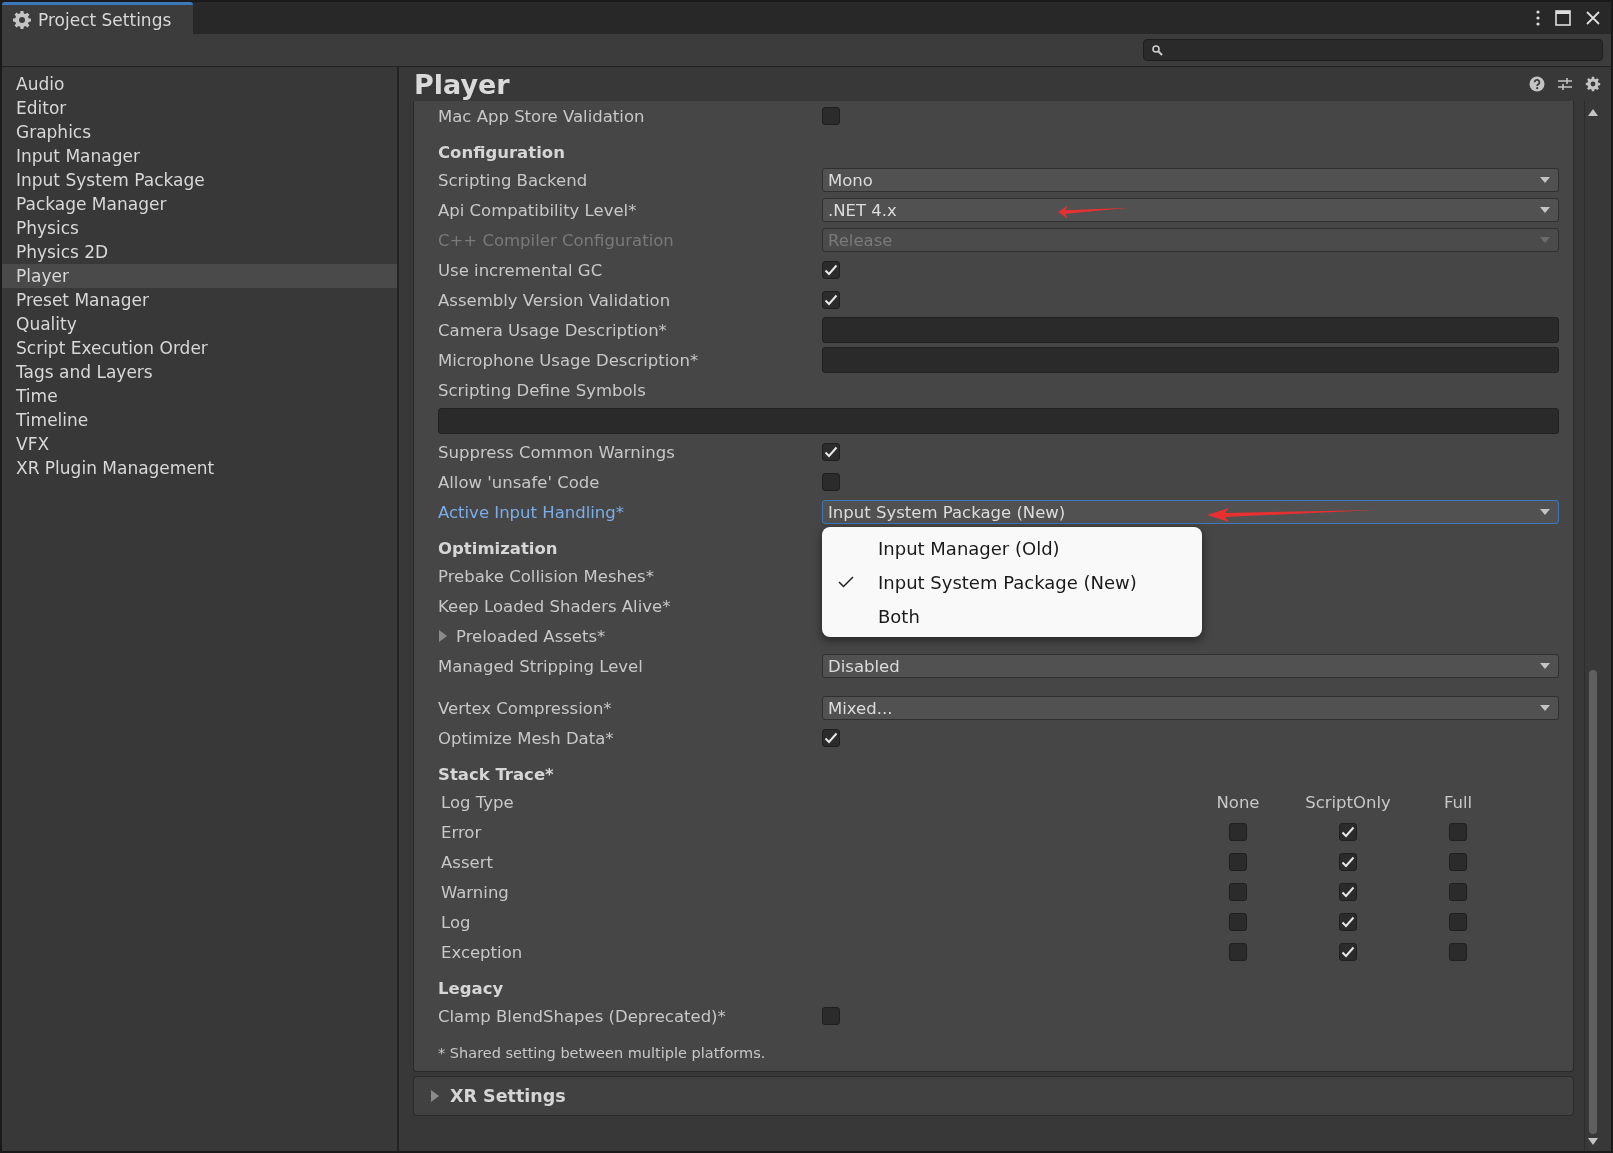  Describe the element at coordinates (1593, 902) in the screenshot. I see `scroll-thumb` at that location.